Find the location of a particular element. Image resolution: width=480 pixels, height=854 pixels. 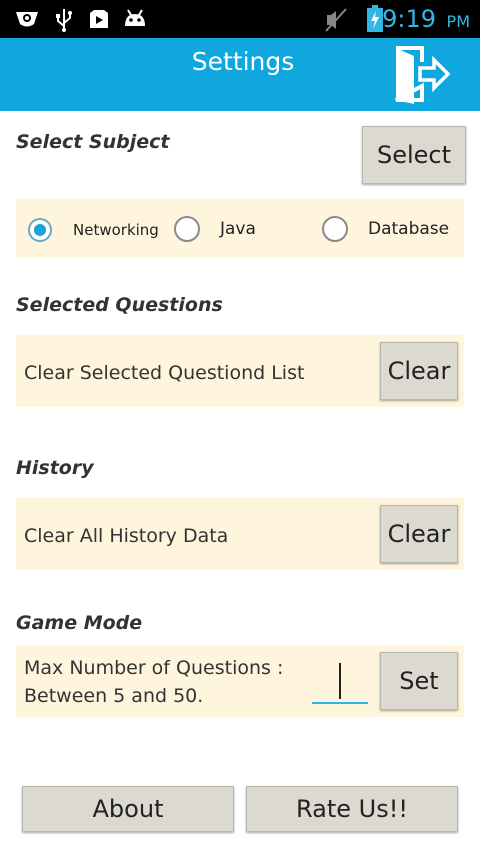

radio-networking-label: Networking is located at coordinates (116, 230).